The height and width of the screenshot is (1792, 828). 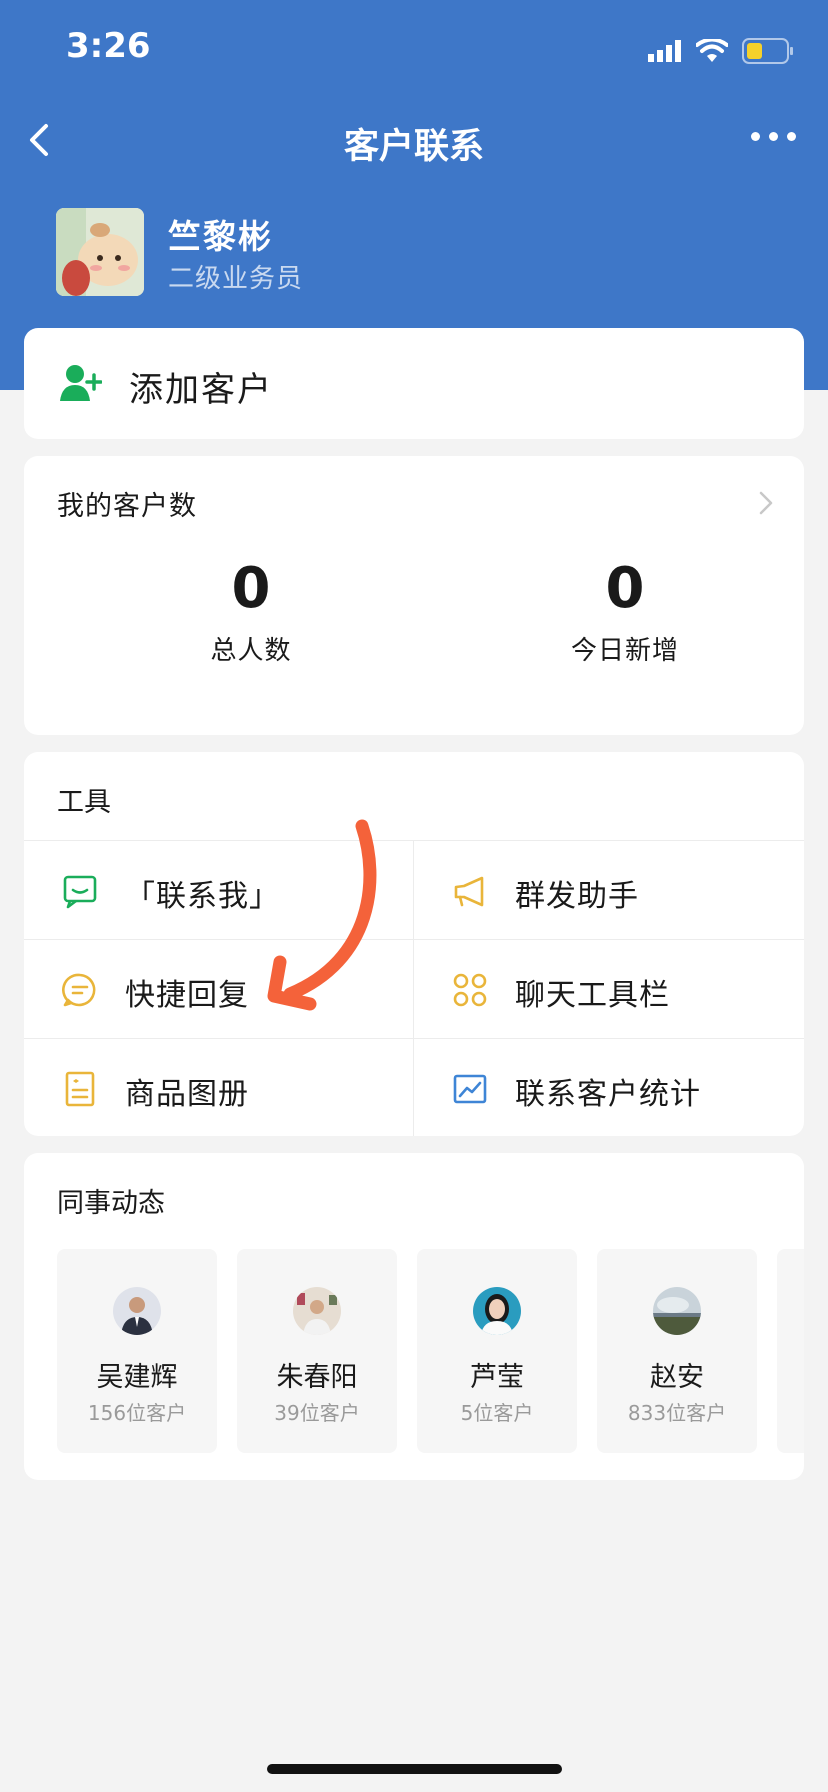 What do you see at coordinates (137, 1377) in the screenshot?
I see `colleague-name: 吴建辉` at bounding box center [137, 1377].